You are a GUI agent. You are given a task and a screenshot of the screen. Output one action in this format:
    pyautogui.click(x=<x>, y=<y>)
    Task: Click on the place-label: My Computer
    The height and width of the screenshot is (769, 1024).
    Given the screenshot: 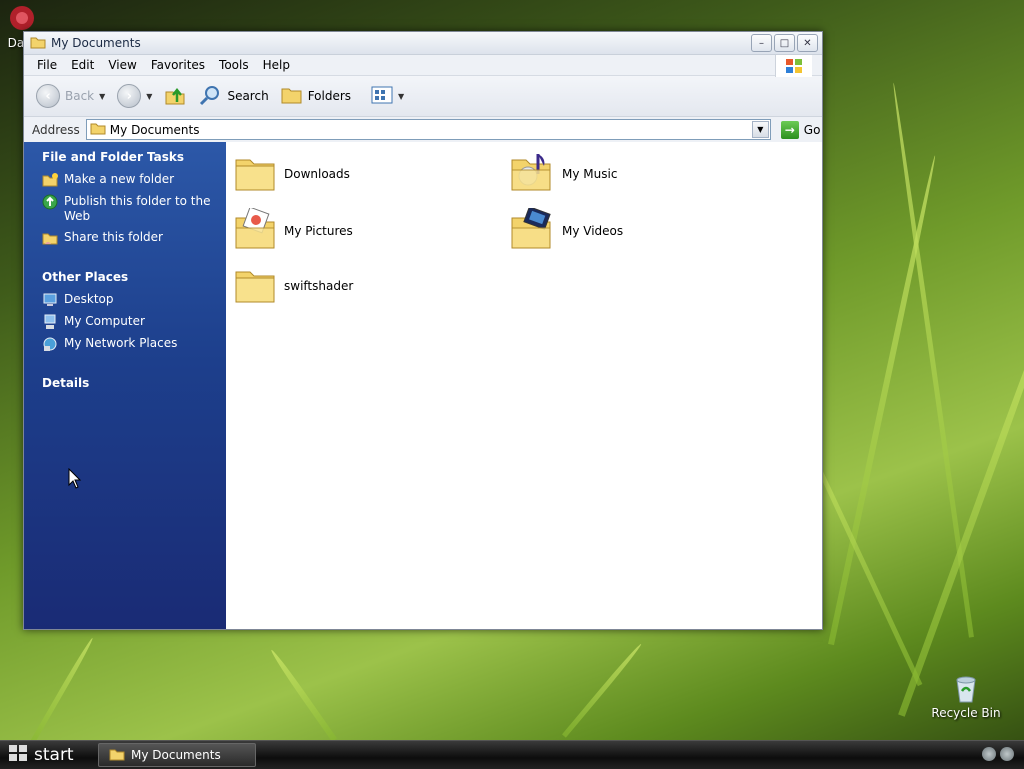 What is the action you would take?
    pyautogui.click(x=104, y=321)
    